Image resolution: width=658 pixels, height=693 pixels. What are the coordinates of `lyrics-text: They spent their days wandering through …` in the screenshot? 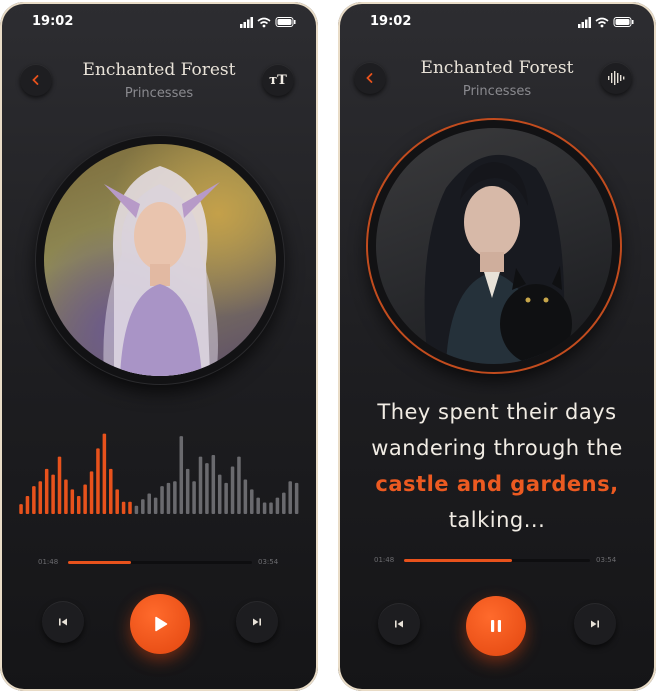 It's located at (497, 466).